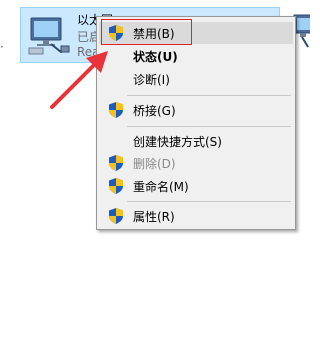 The height and width of the screenshot is (341, 320). Describe the element at coordinates (151, 80) in the screenshot. I see `menu-item-label: 诊断(I)` at that location.